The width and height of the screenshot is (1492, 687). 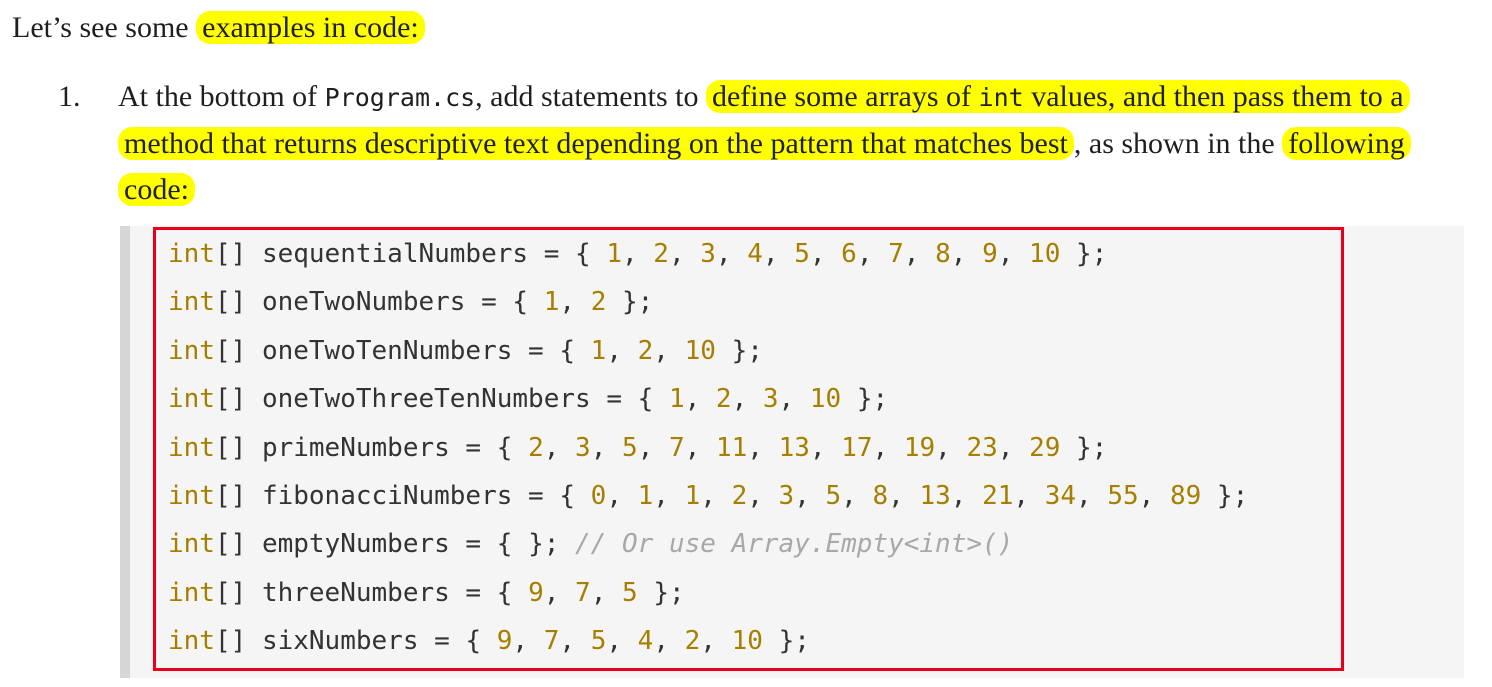 I want to click on code-variable-name: emptyNumbers, so click(x=355, y=544).